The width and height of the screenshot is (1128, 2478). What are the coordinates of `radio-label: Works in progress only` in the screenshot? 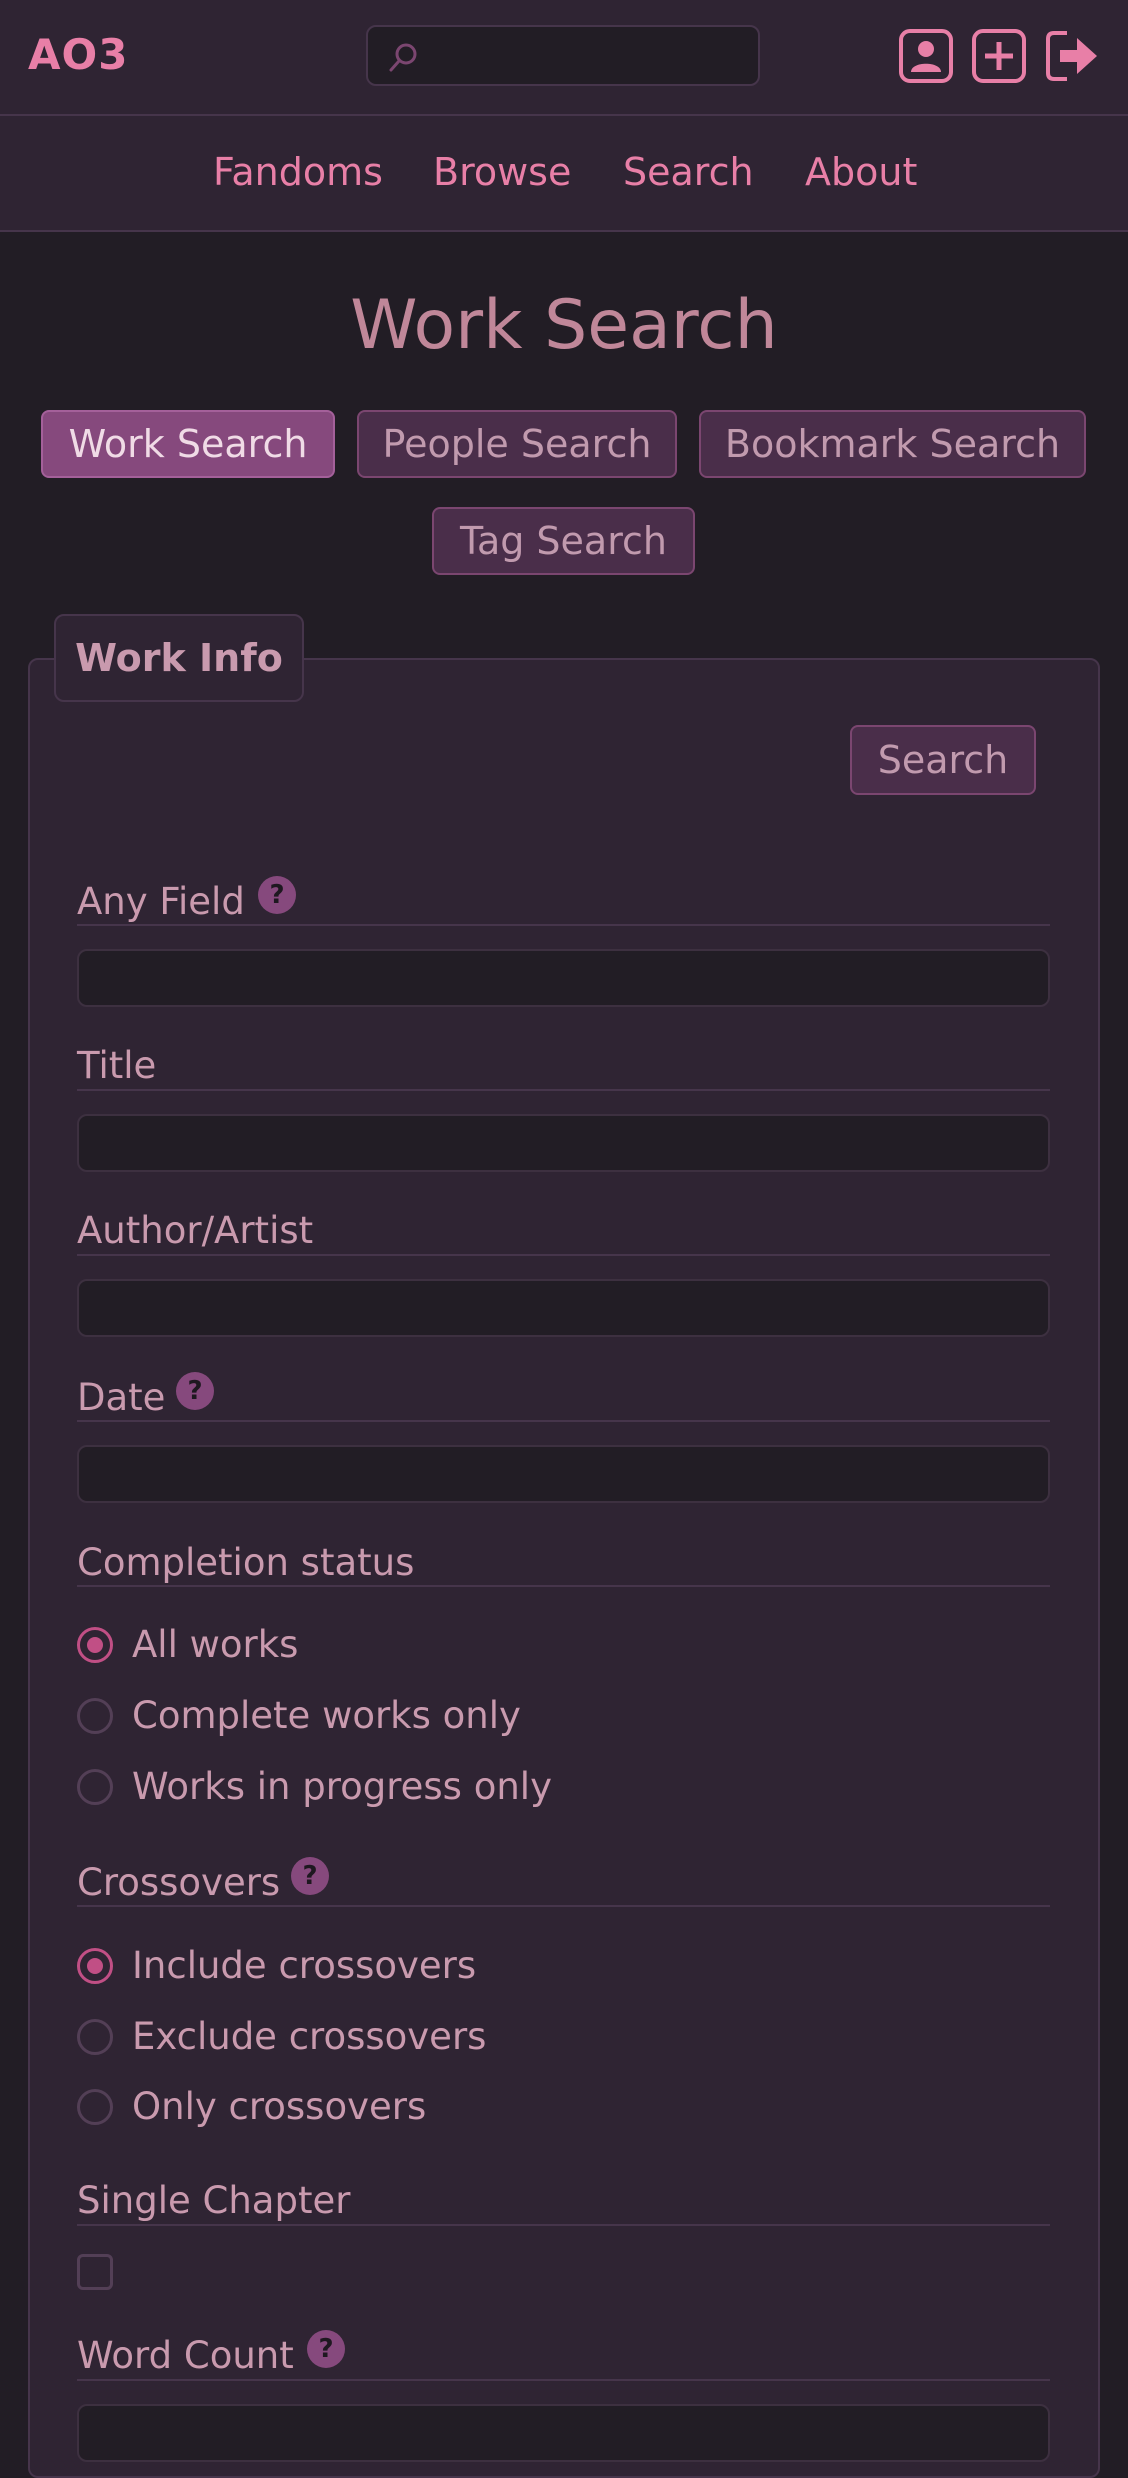 It's located at (342, 1786).